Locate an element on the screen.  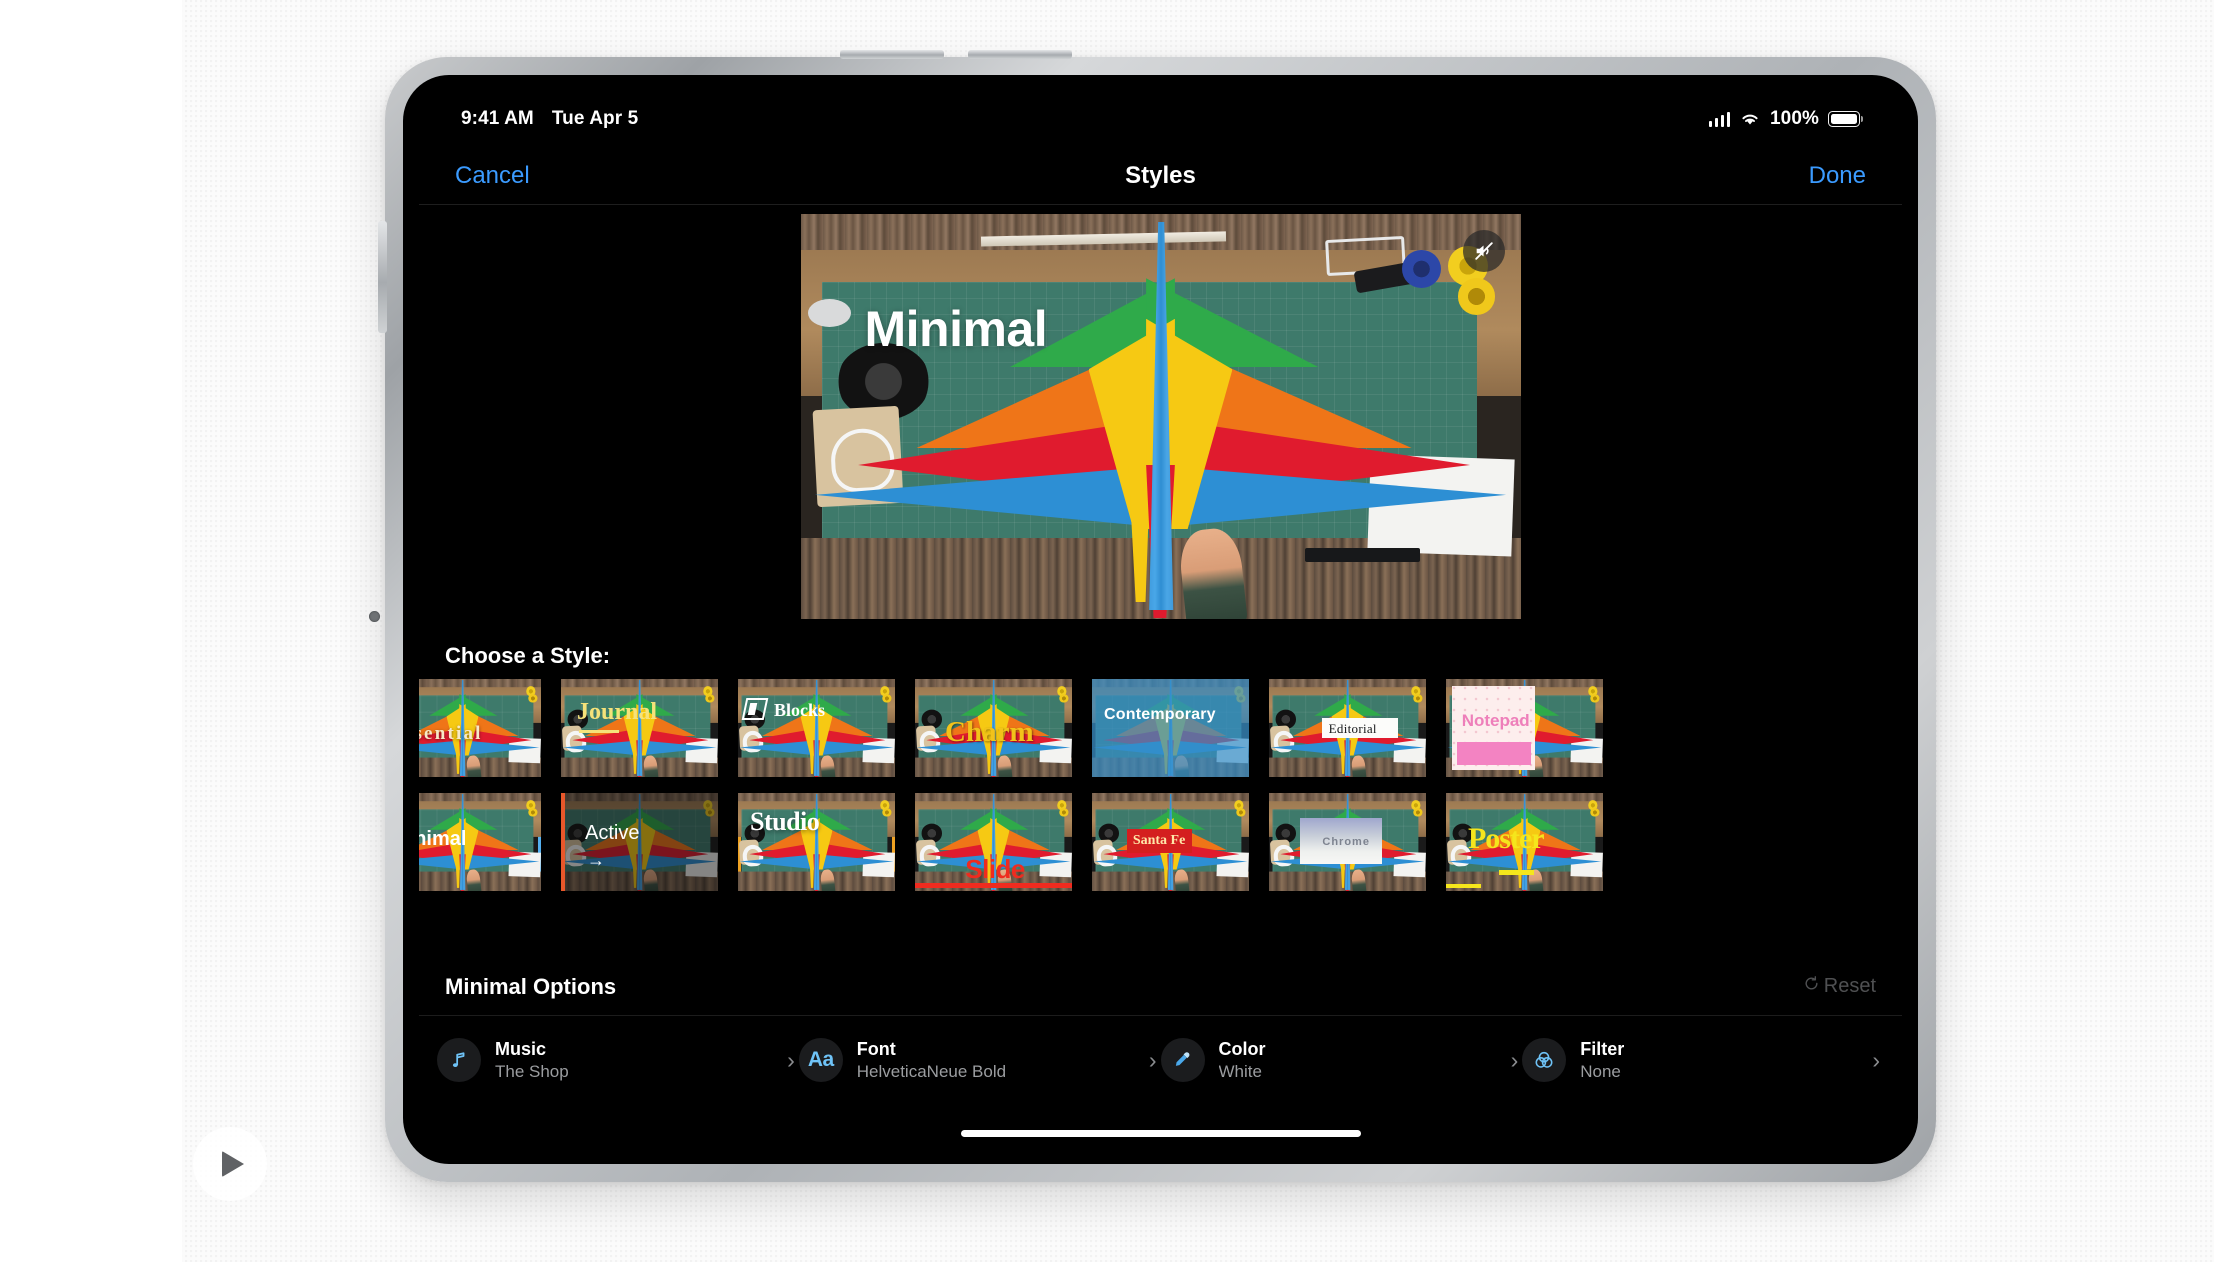
journal-rule-decoration is located at coordinates (599, 731).